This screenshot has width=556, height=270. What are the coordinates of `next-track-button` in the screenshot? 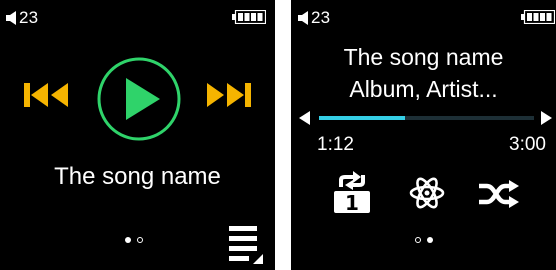 It's located at (227, 95).